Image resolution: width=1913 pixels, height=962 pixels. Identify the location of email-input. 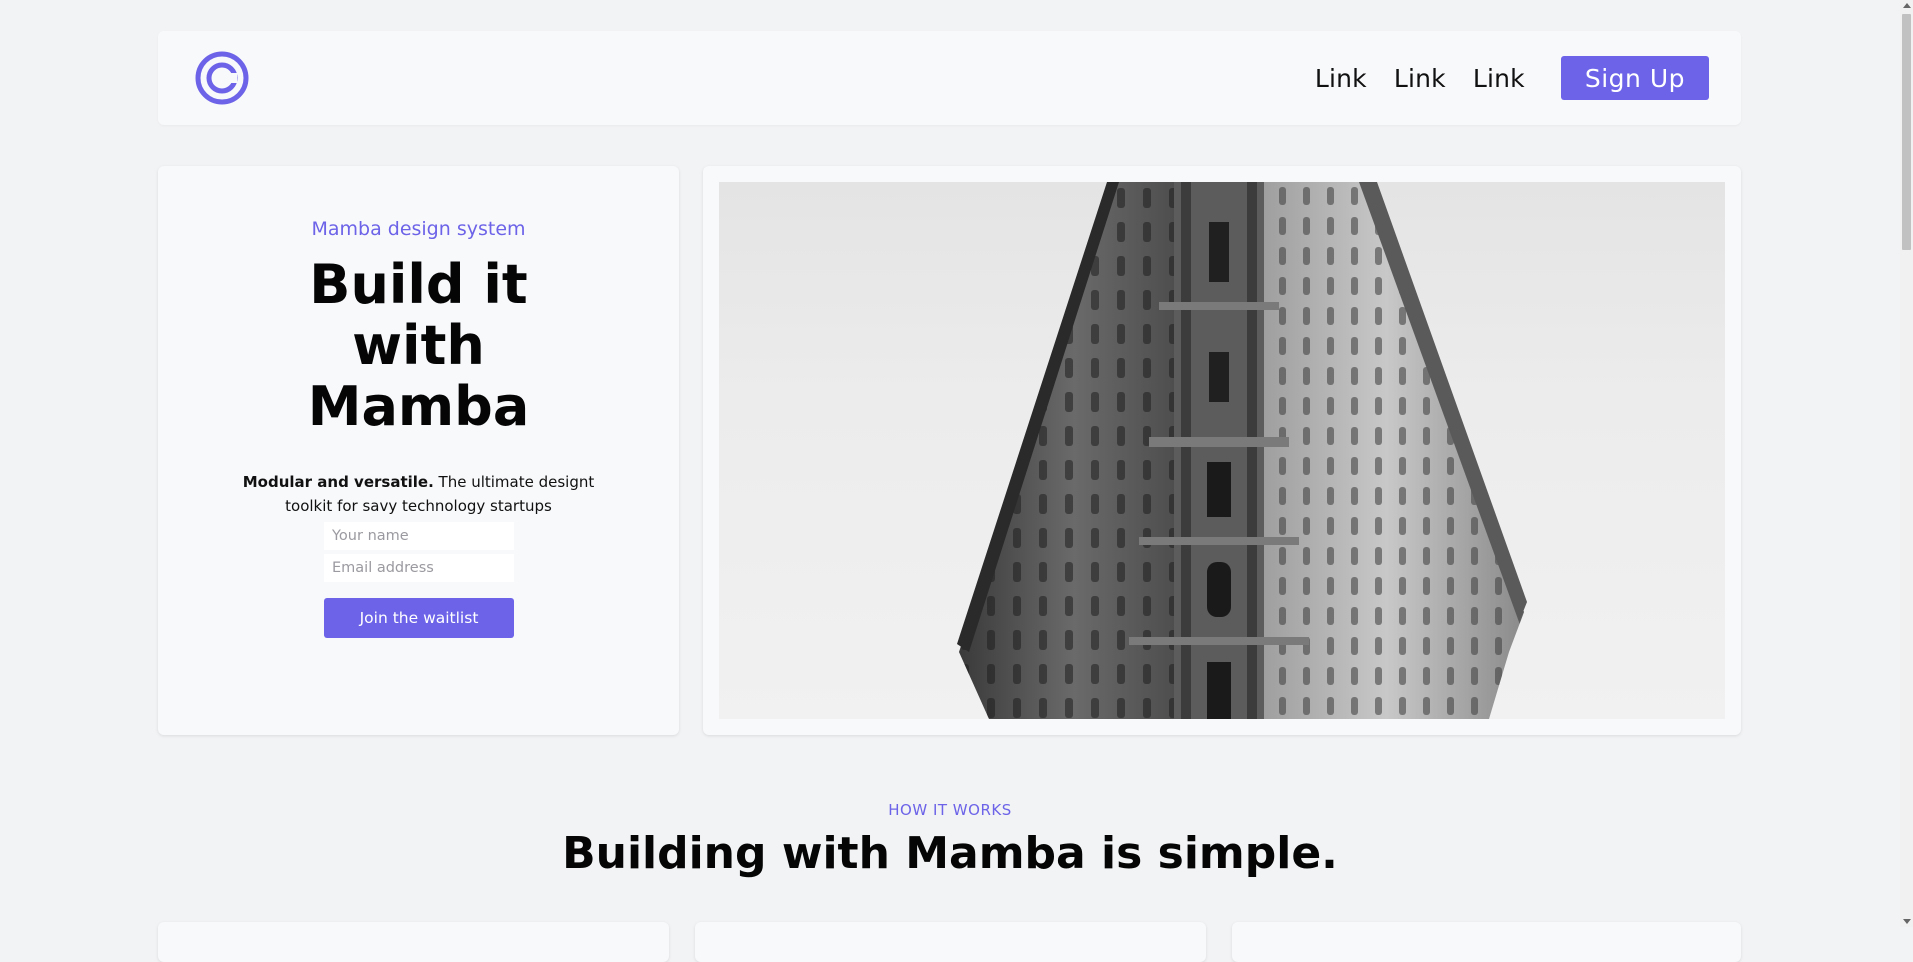
(419, 568).